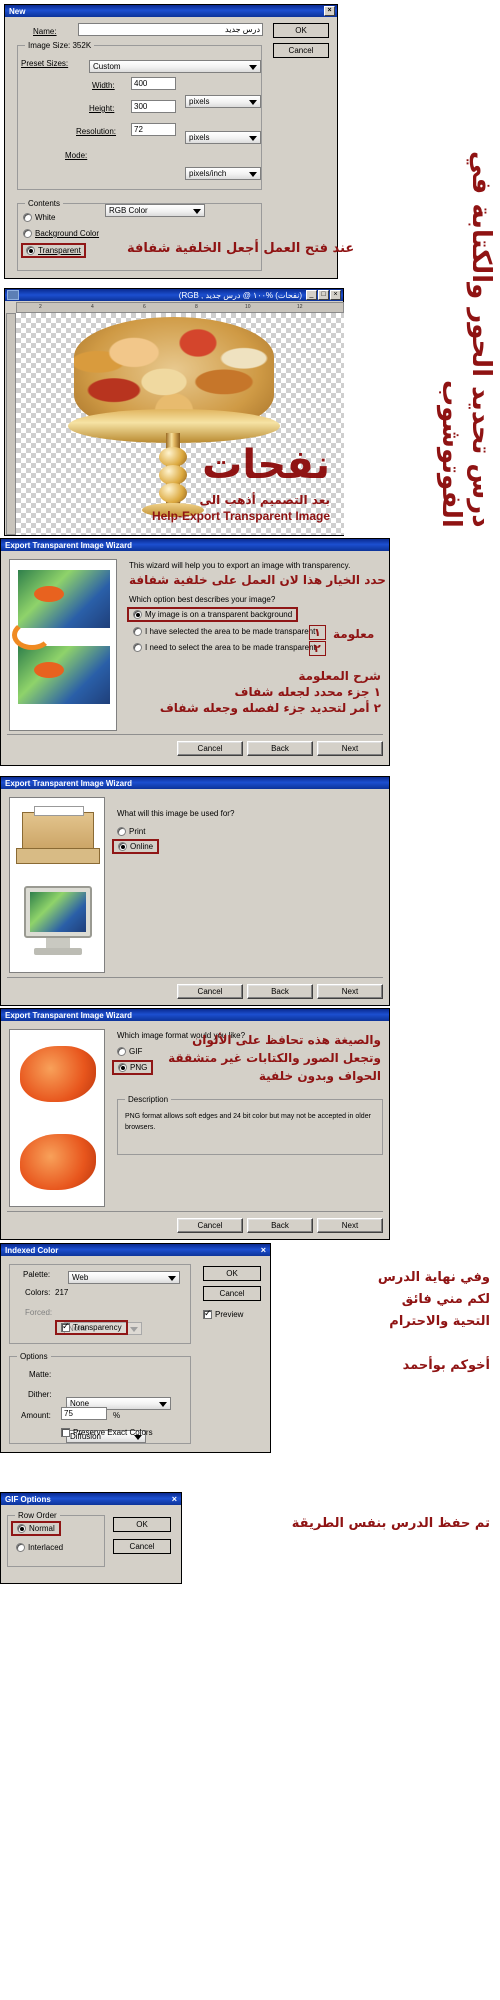 This screenshot has height=2000, width=500. What do you see at coordinates (67, 233) in the screenshot?
I see `contents-radio-background-color-label: Background Color` at bounding box center [67, 233].